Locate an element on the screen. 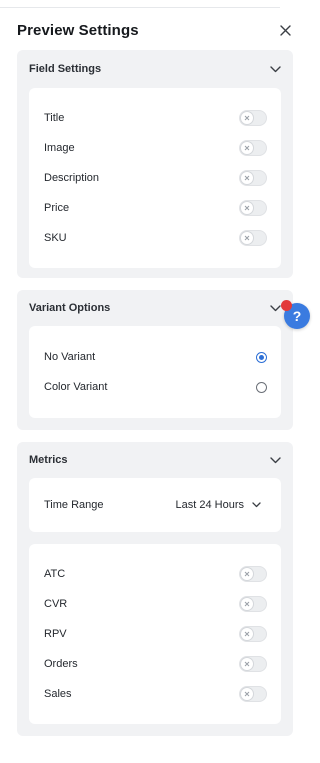 Image resolution: width=320 pixels, height=763 pixels. variant-options-header: Variant Options is located at coordinates (155, 308).